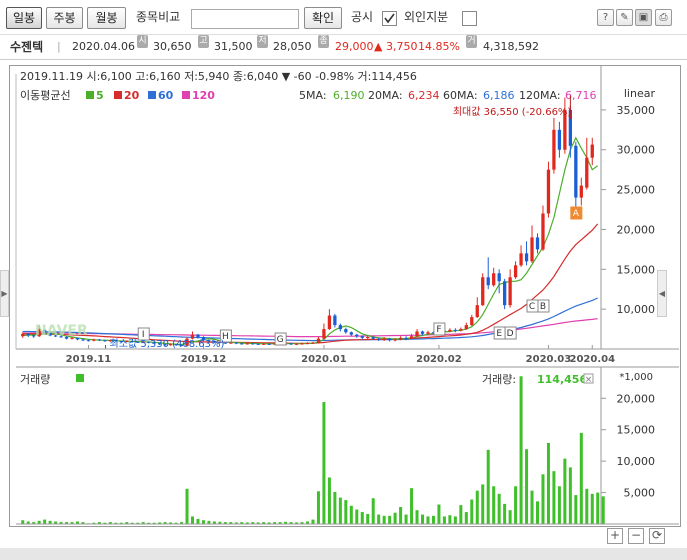 The width and height of the screenshot is (687, 560). Describe the element at coordinates (532, 307) in the screenshot. I see `event-marker-label: C` at that location.